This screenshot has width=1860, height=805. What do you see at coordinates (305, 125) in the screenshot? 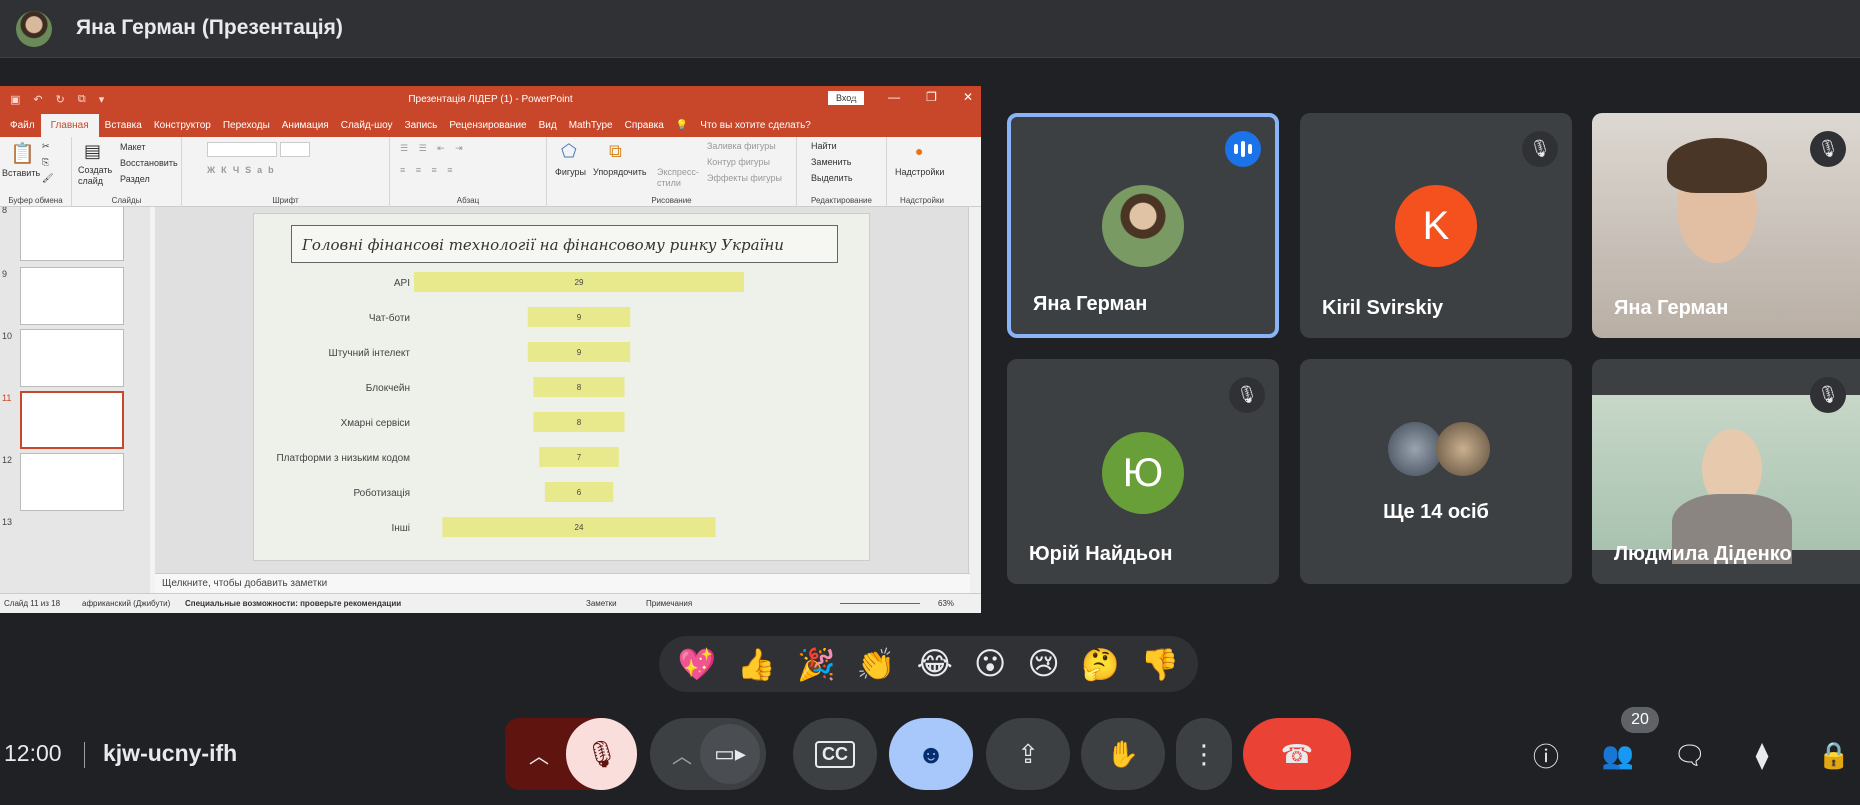
I see `tab-animations: Анимация` at bounding box center [305, 125].